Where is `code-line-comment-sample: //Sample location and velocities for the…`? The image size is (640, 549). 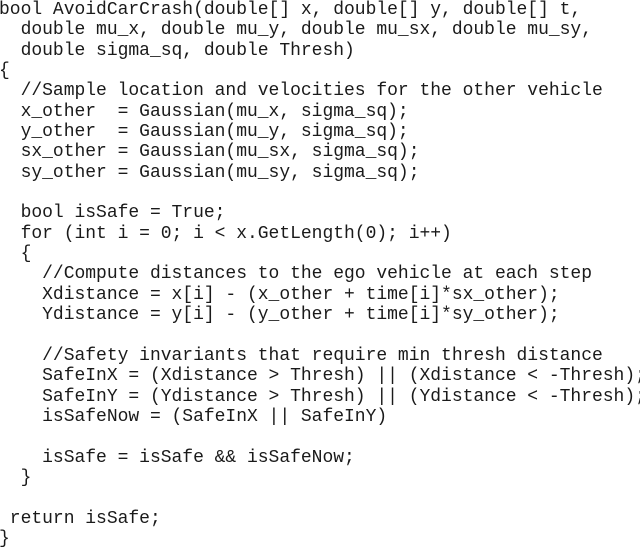 code-line-comment-sample: //Sample location and velocities for the… is located at coordinates (301, 91).